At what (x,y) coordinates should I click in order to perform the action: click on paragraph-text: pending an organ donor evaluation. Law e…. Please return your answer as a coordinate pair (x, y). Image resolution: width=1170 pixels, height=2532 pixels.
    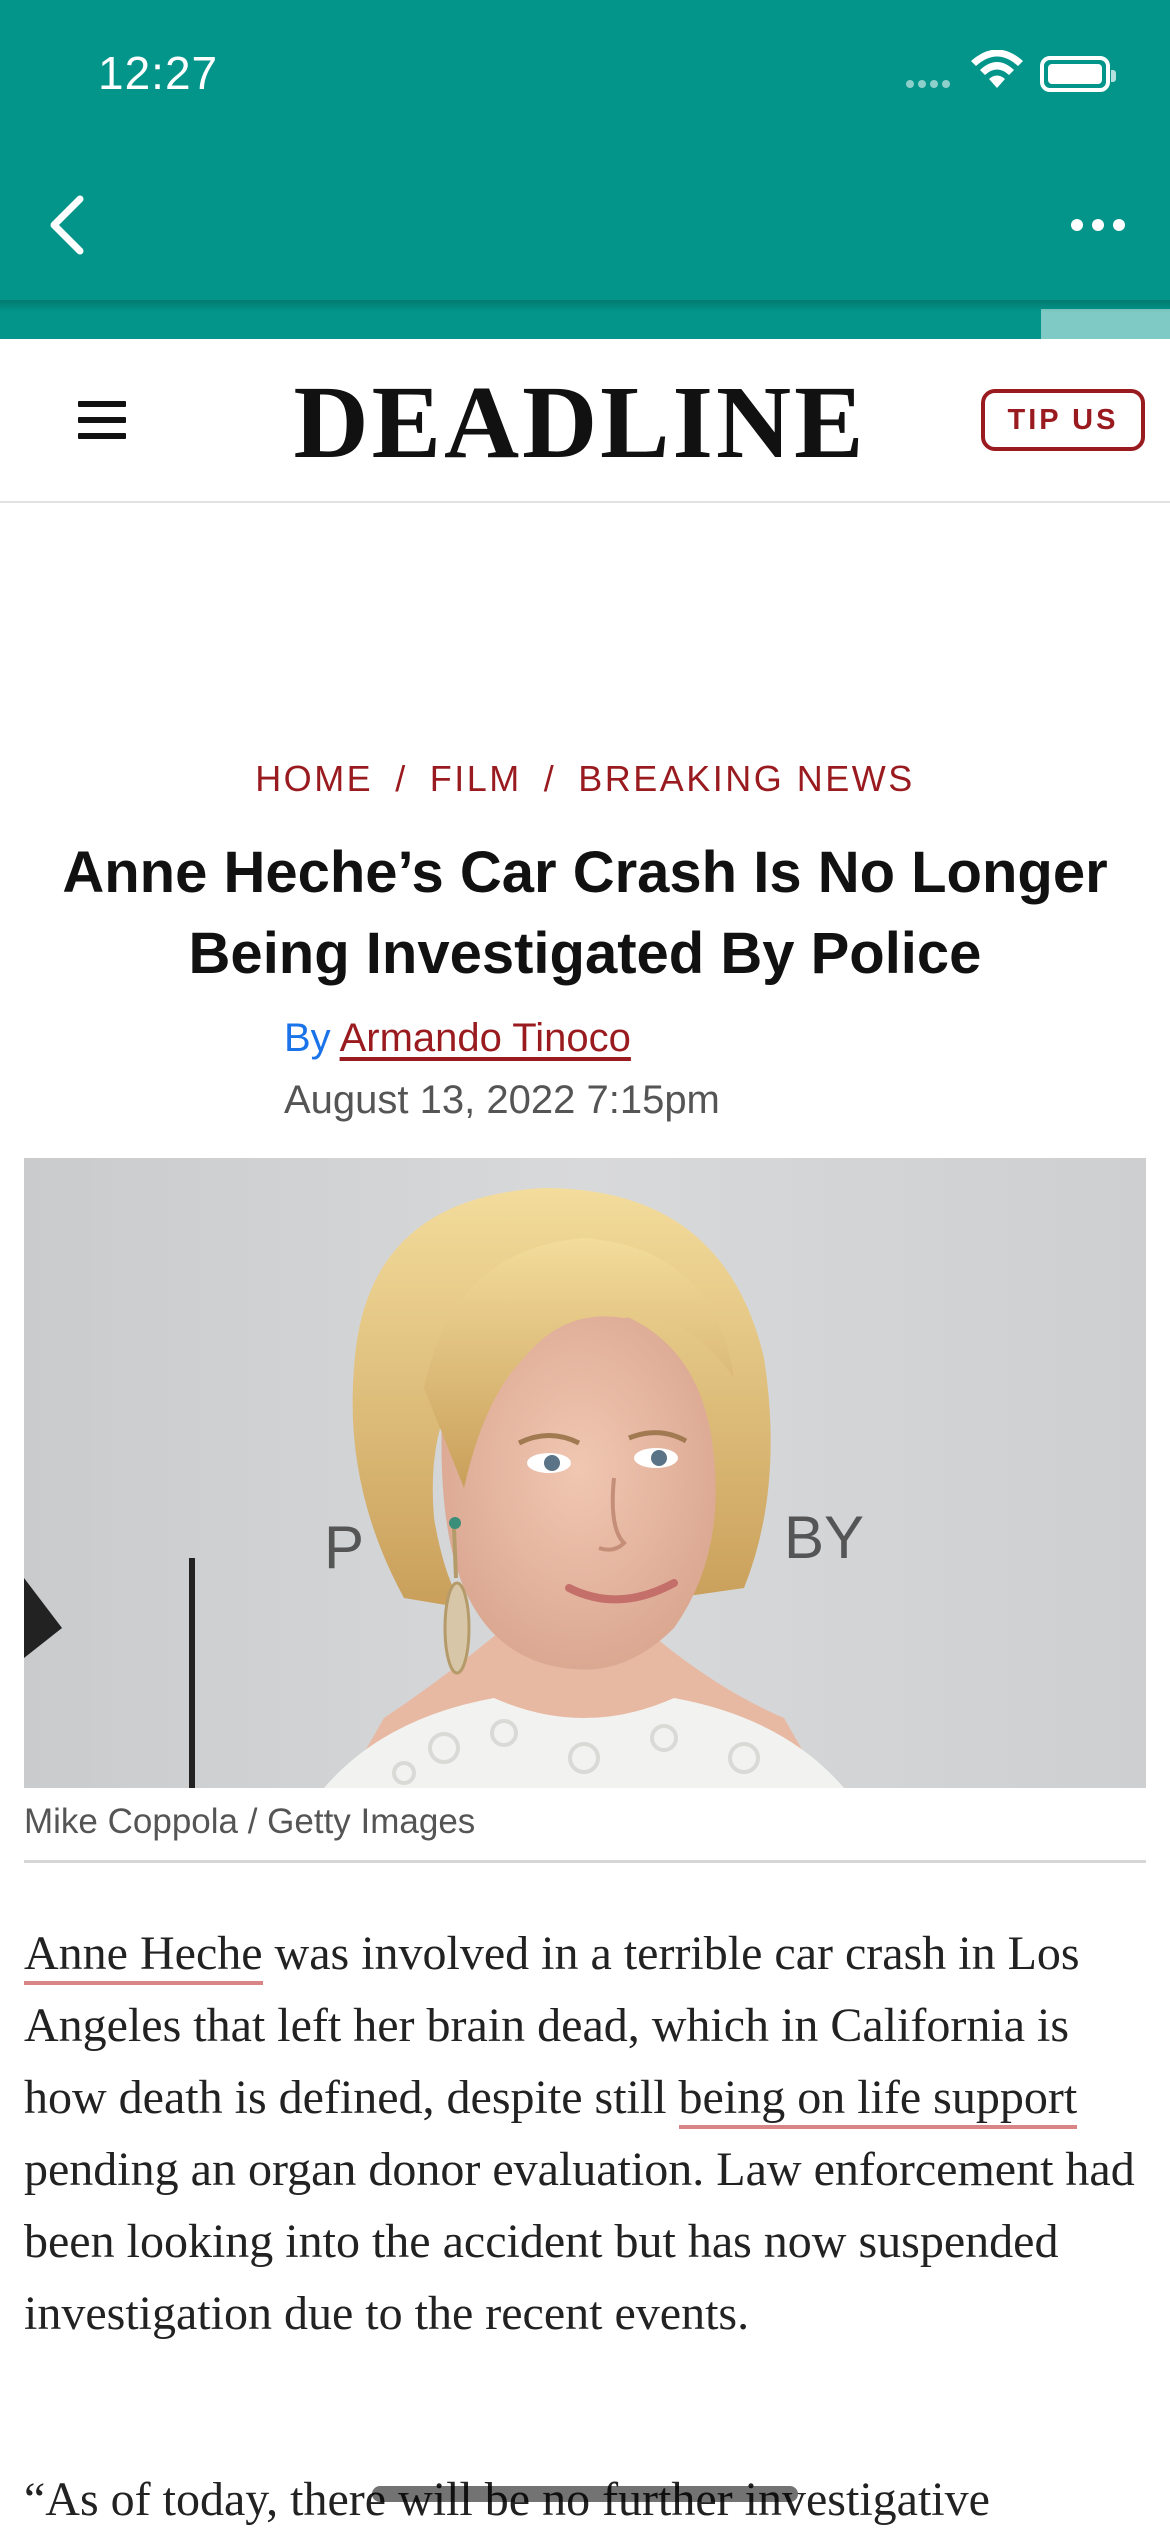
    Looking at the image, I should click on (579, 2241).